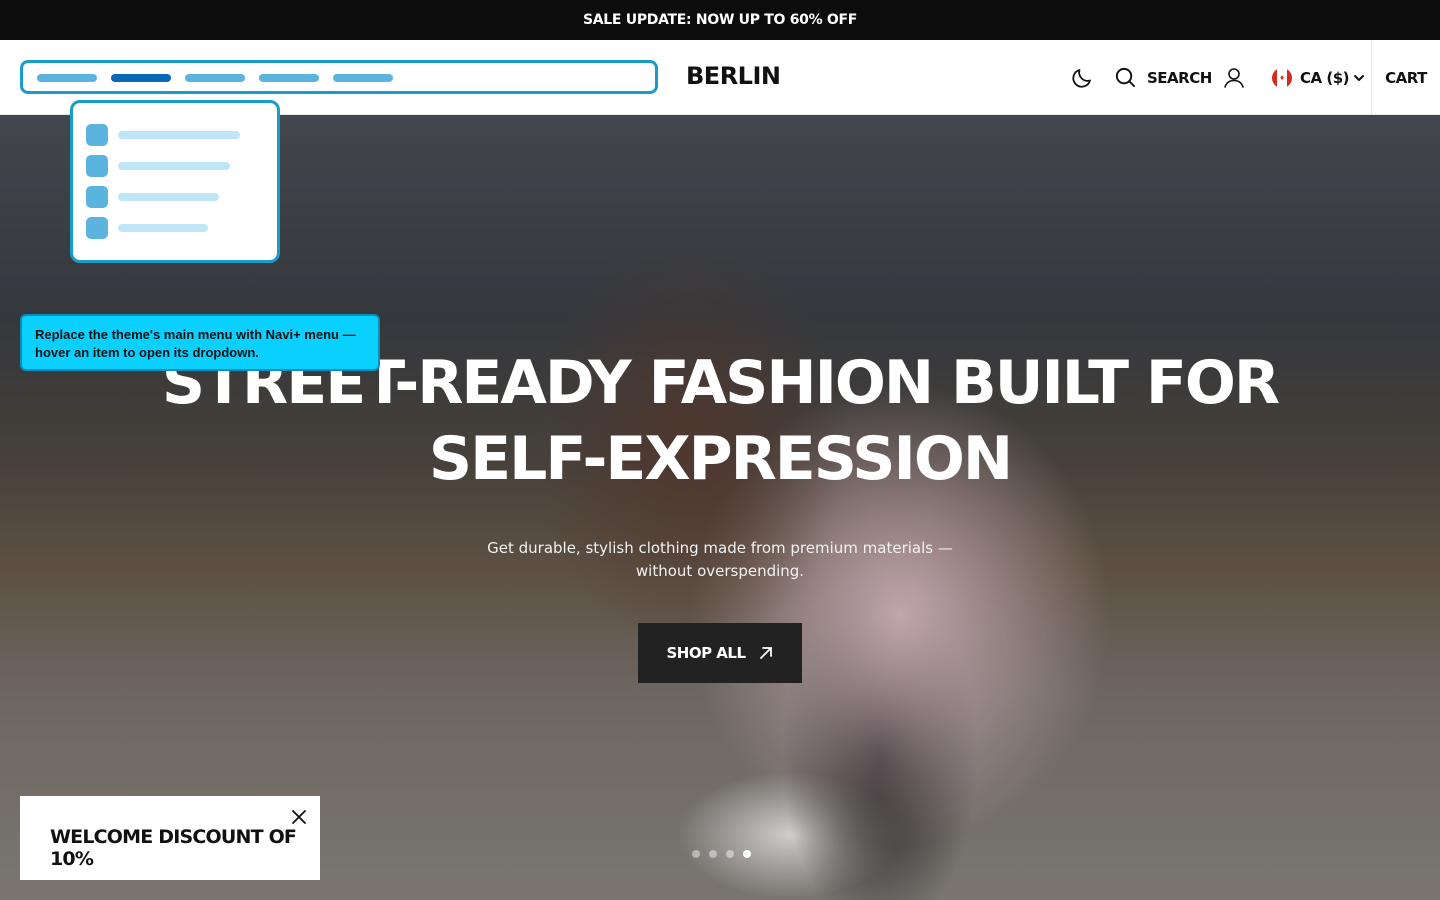  I want to click on slide-dot-active, so click(747, 854).